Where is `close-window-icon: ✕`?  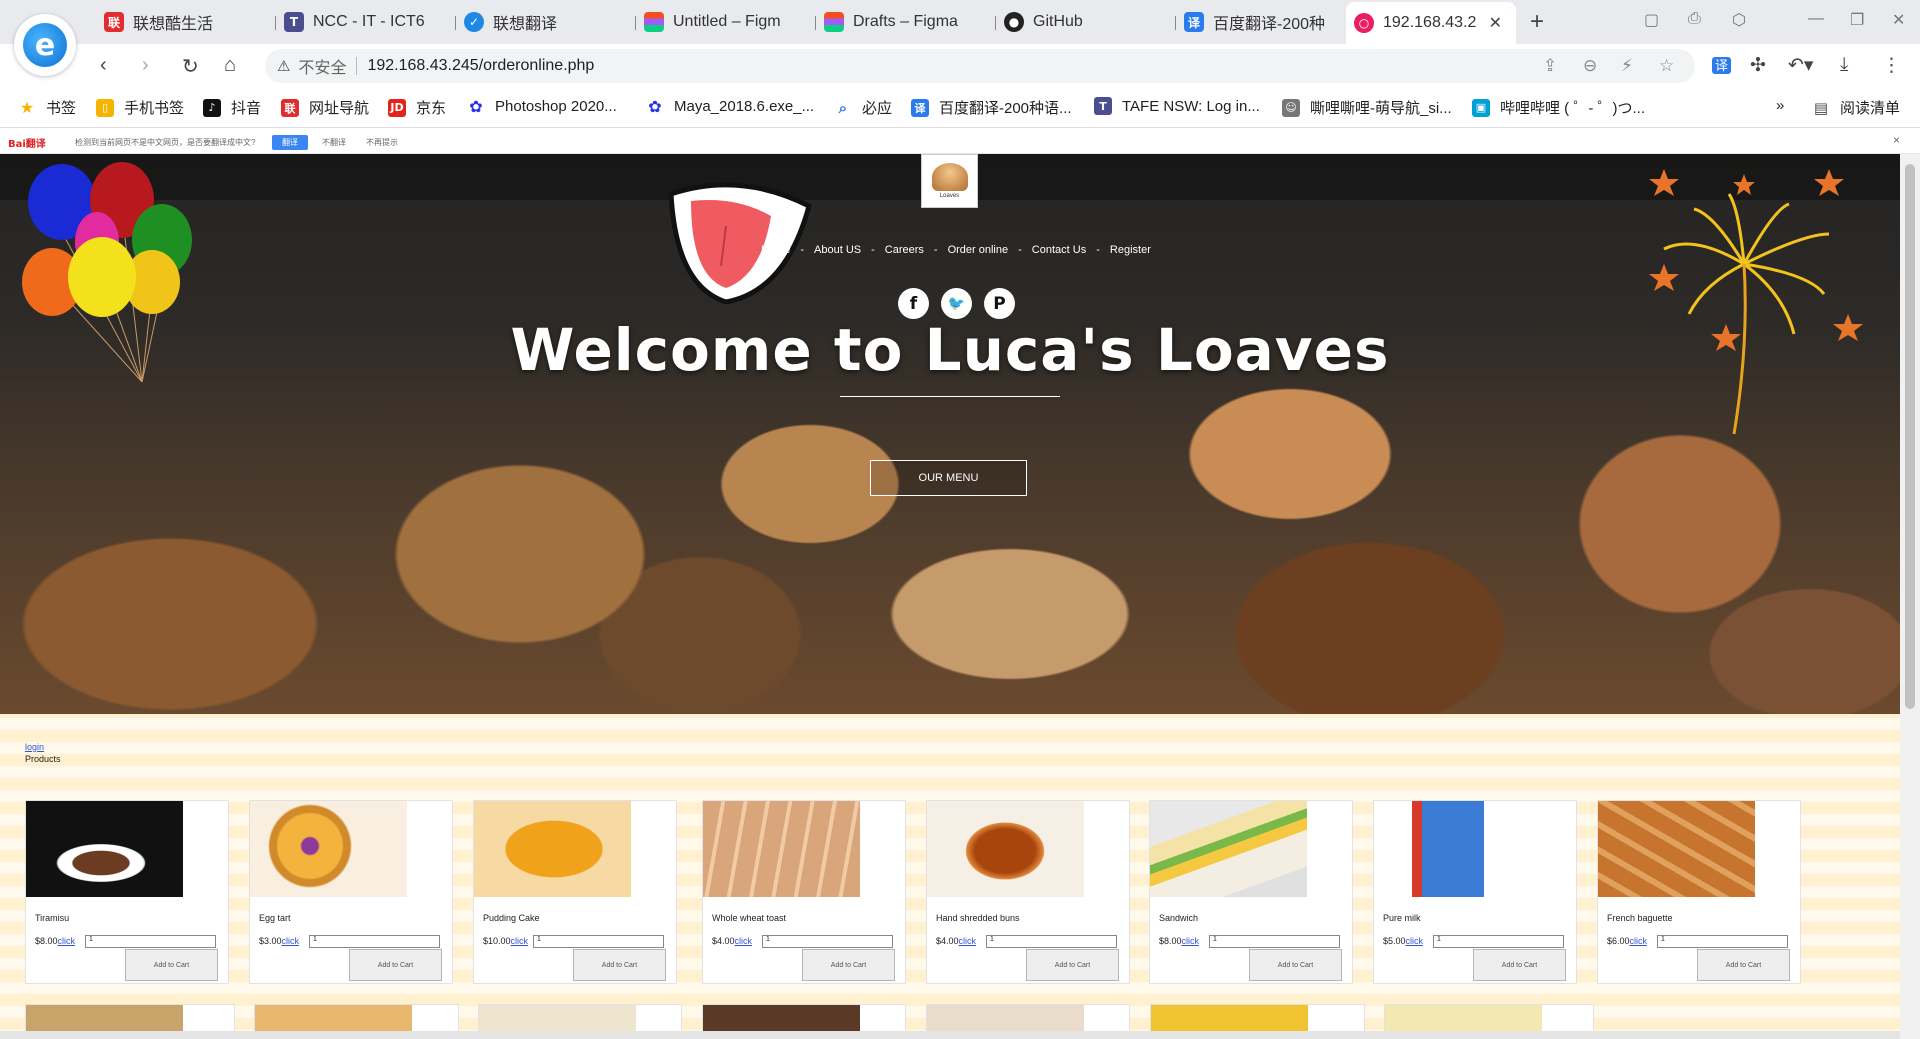
close-window-icon: ✕ is located at coordinates (1898, 20).